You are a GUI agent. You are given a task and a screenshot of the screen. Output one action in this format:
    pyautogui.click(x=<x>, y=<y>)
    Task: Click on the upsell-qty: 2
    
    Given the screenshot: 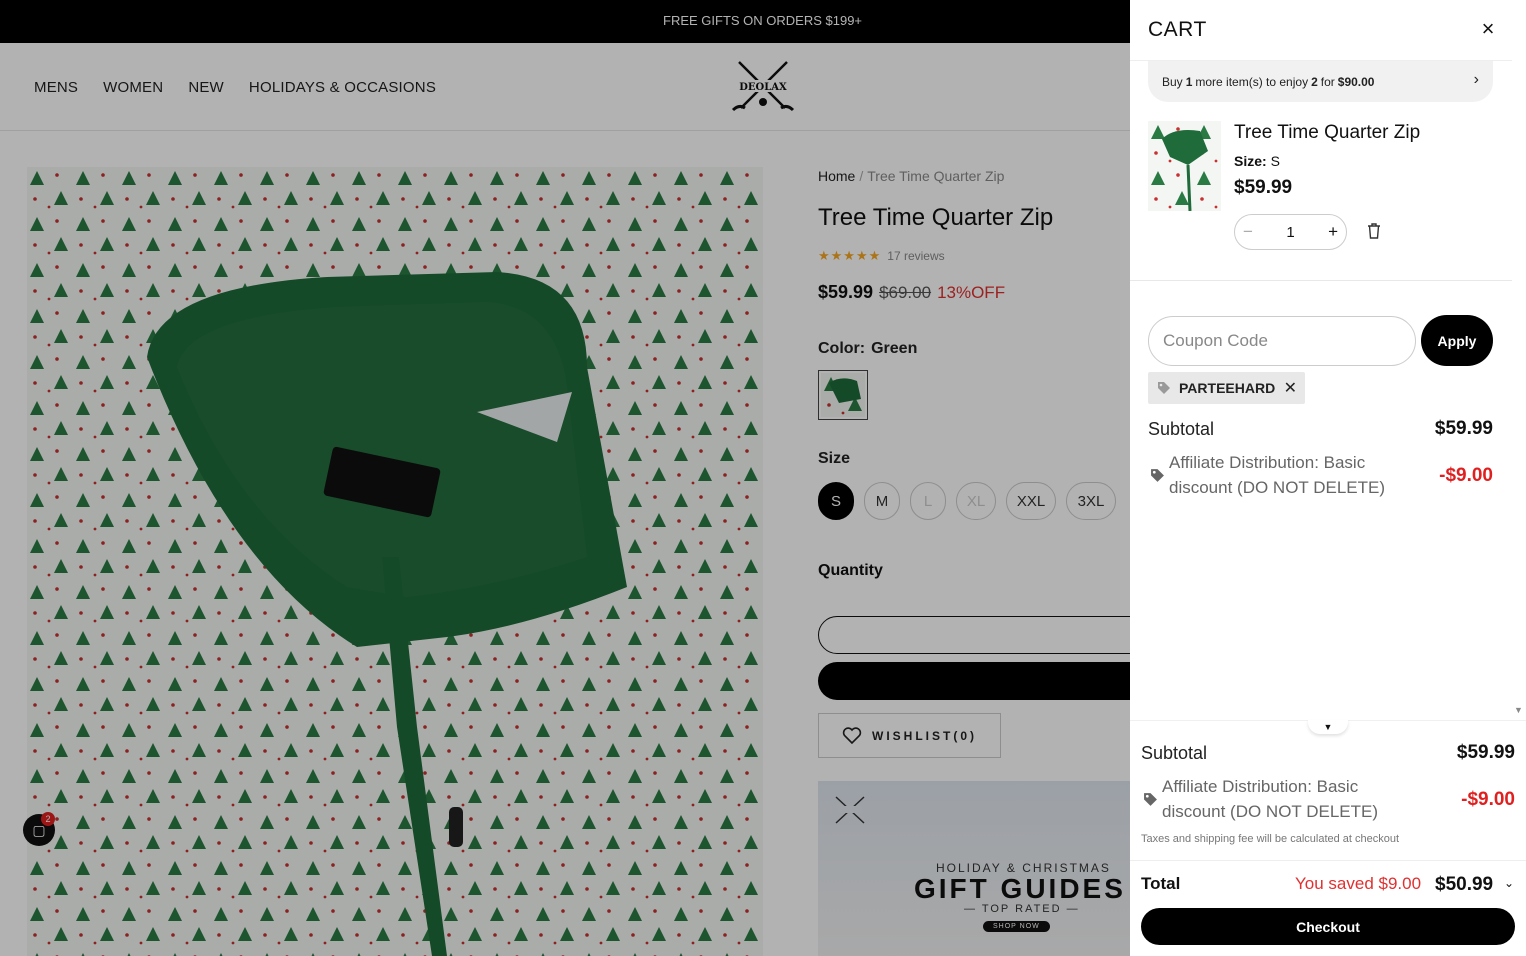 What is the action you would take?
    pyautogui.click(x=1314, y=81)
    